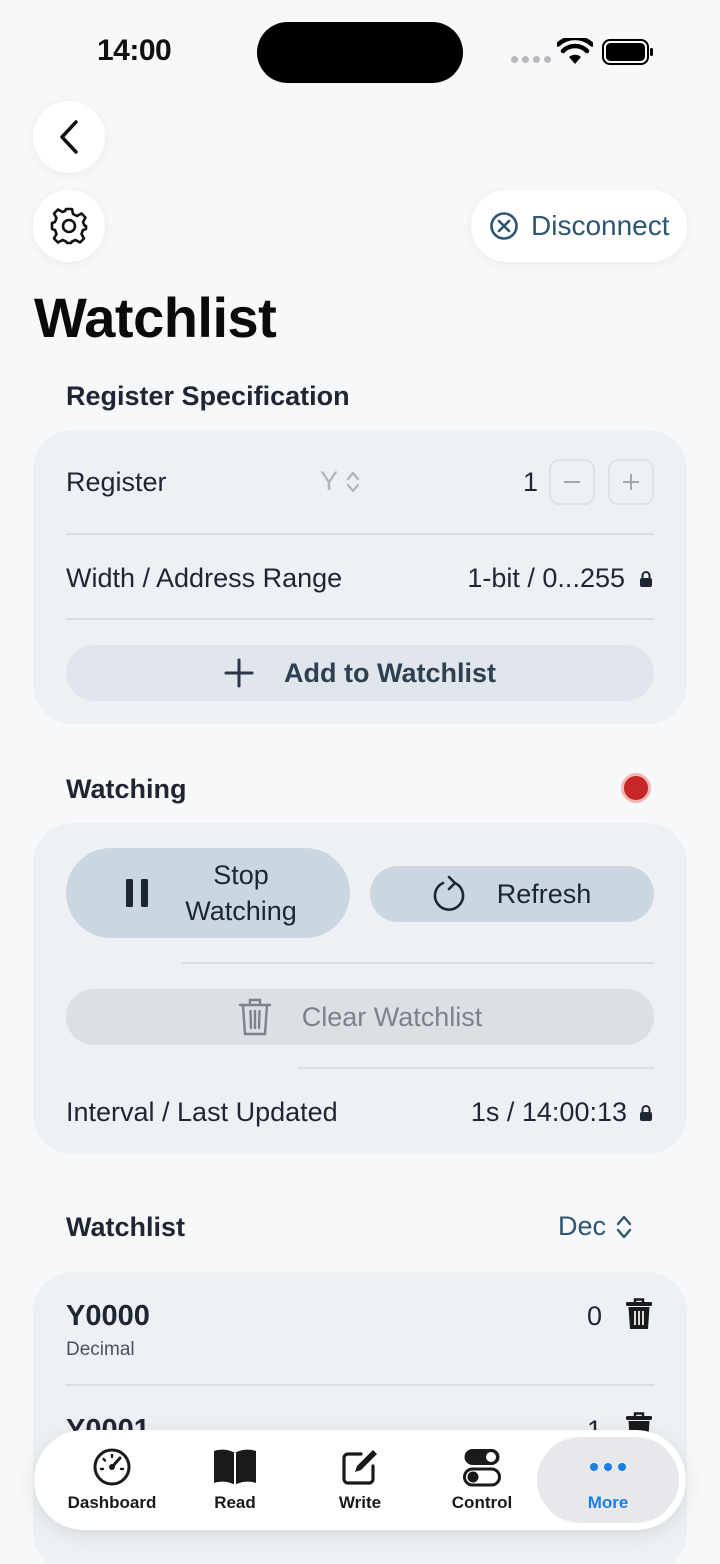 Image resolution: width=720 pixels, height=1564 pixels. I want to click on watching-status-indicator, so click(636, 788).